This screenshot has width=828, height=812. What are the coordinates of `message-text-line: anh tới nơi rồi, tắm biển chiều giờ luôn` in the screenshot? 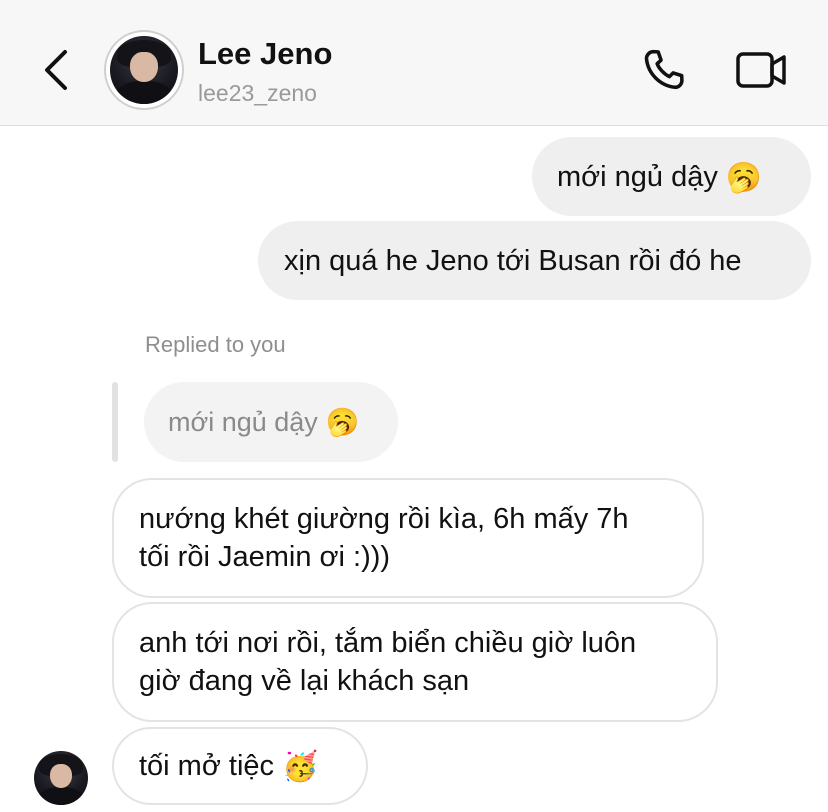 It's located at (388, 643).